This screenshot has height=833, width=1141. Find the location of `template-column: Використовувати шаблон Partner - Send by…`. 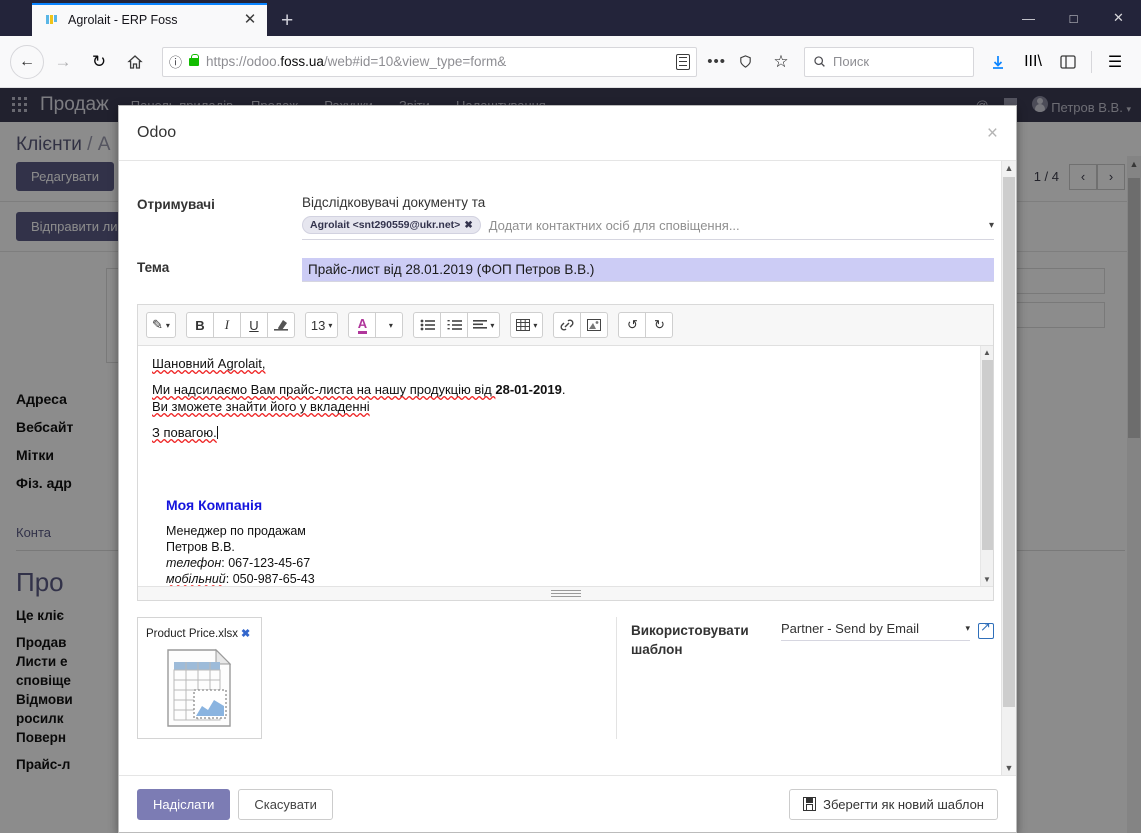

template-column: Використовувати шаблон Partner - Send by… is located at coordinates (805, 678).